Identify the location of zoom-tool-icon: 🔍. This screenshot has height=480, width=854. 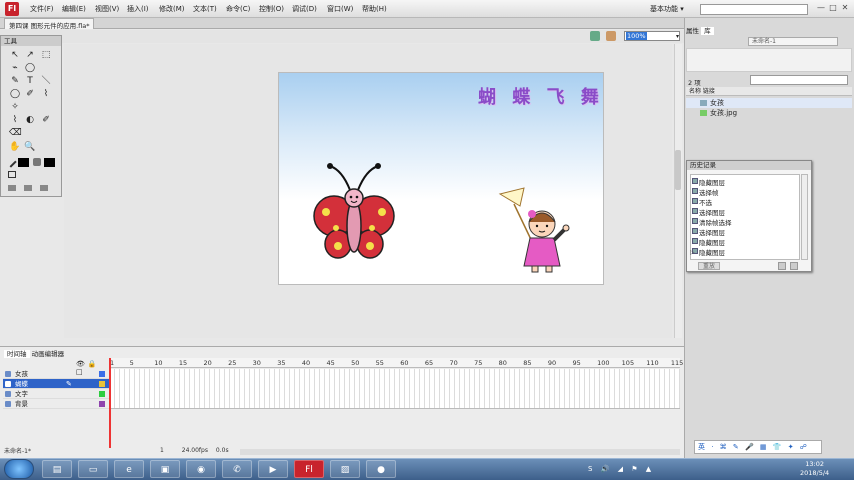
(30, 147).